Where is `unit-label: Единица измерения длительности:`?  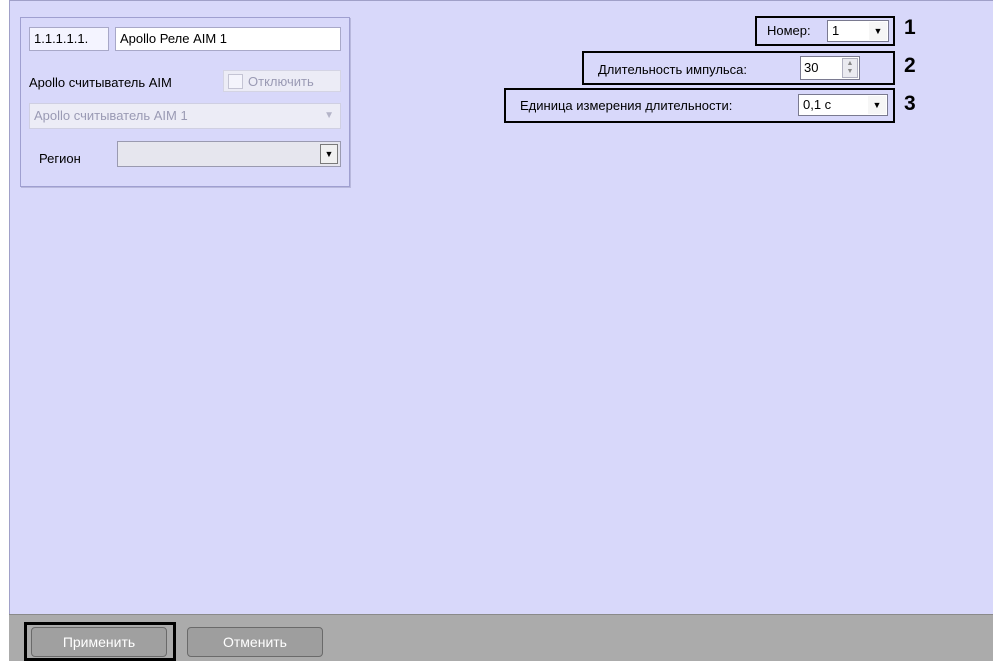 unit-label: Единица измерения длительности: is located at coordinates (626, 105).